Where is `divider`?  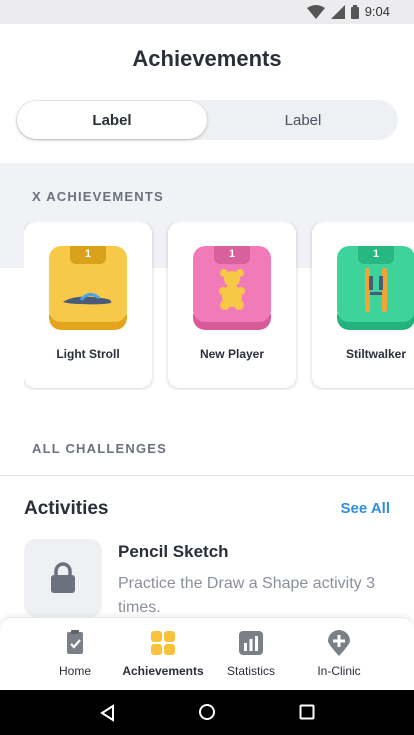
divider is located at coordinates (207, 475).